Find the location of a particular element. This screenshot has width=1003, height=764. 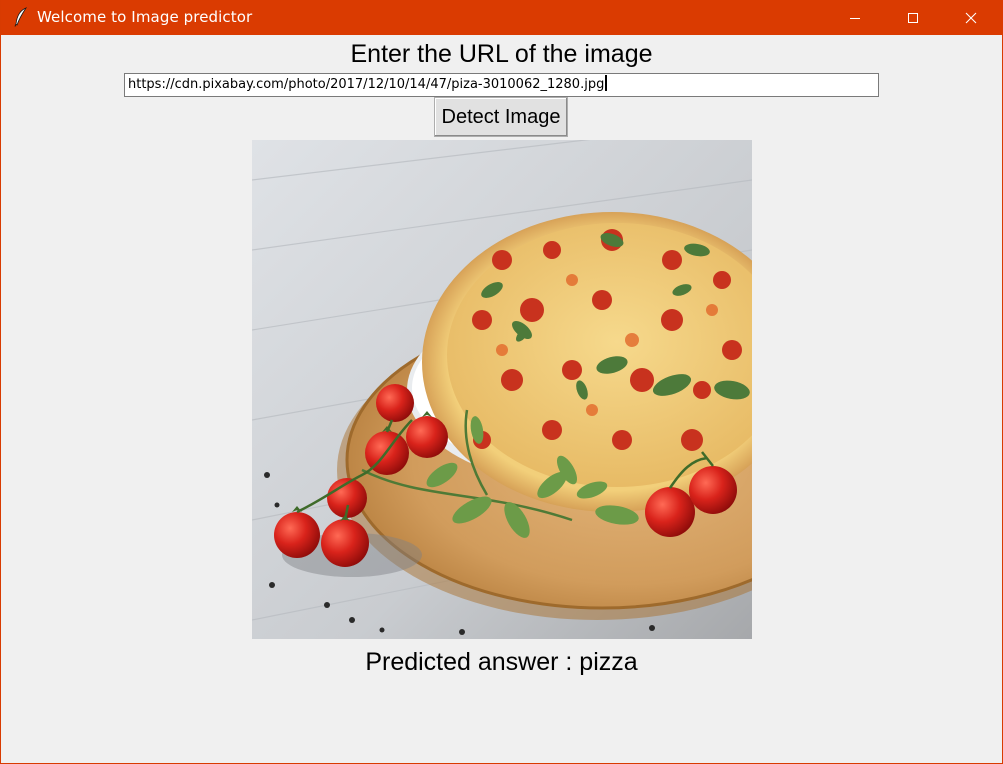

detect-image-button: Detect Image is located at coordinates (501, 117).